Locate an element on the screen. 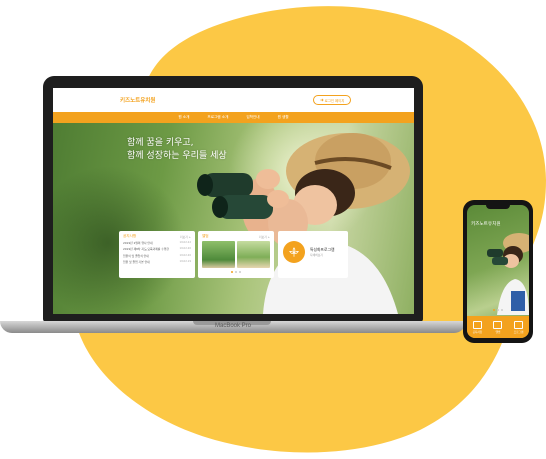  login-button: 로그인 페이지 is located at coordinates (332, 100).